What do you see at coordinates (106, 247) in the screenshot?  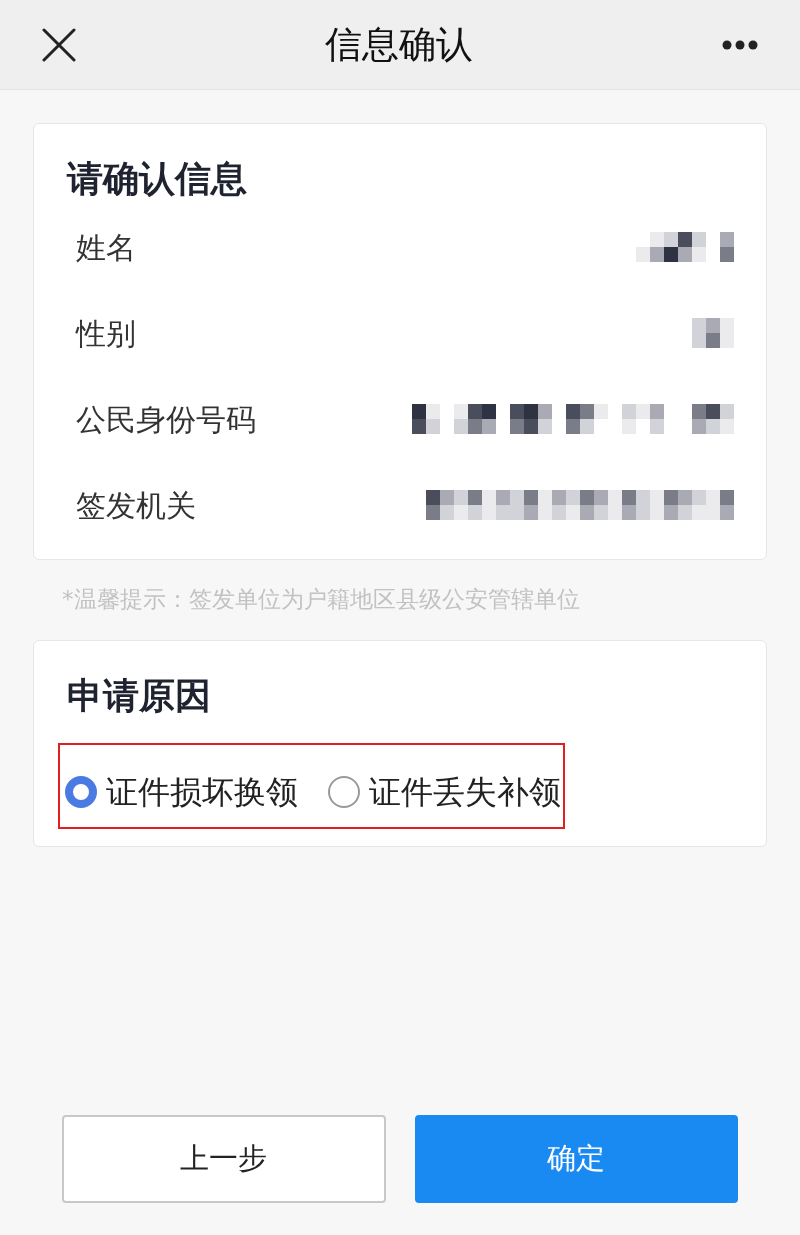 I see `field-label: 姓名` at bounding box center [106, 247].